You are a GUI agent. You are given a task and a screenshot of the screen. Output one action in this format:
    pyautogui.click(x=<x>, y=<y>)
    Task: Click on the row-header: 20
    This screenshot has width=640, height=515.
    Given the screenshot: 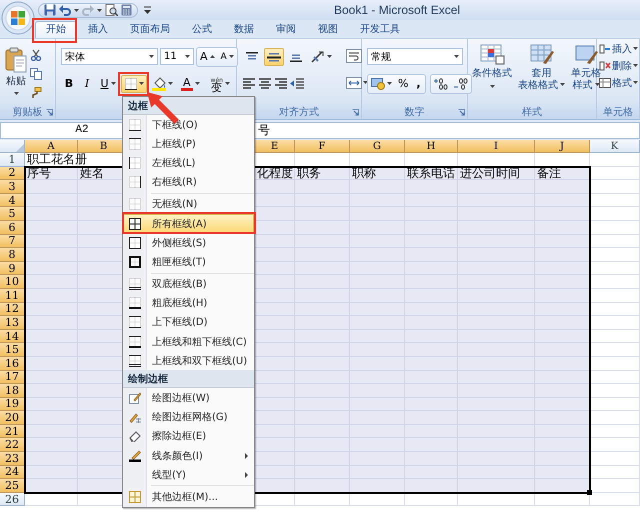 What is the action you would take?
    pyautogui.click(x=12, y=418)
    